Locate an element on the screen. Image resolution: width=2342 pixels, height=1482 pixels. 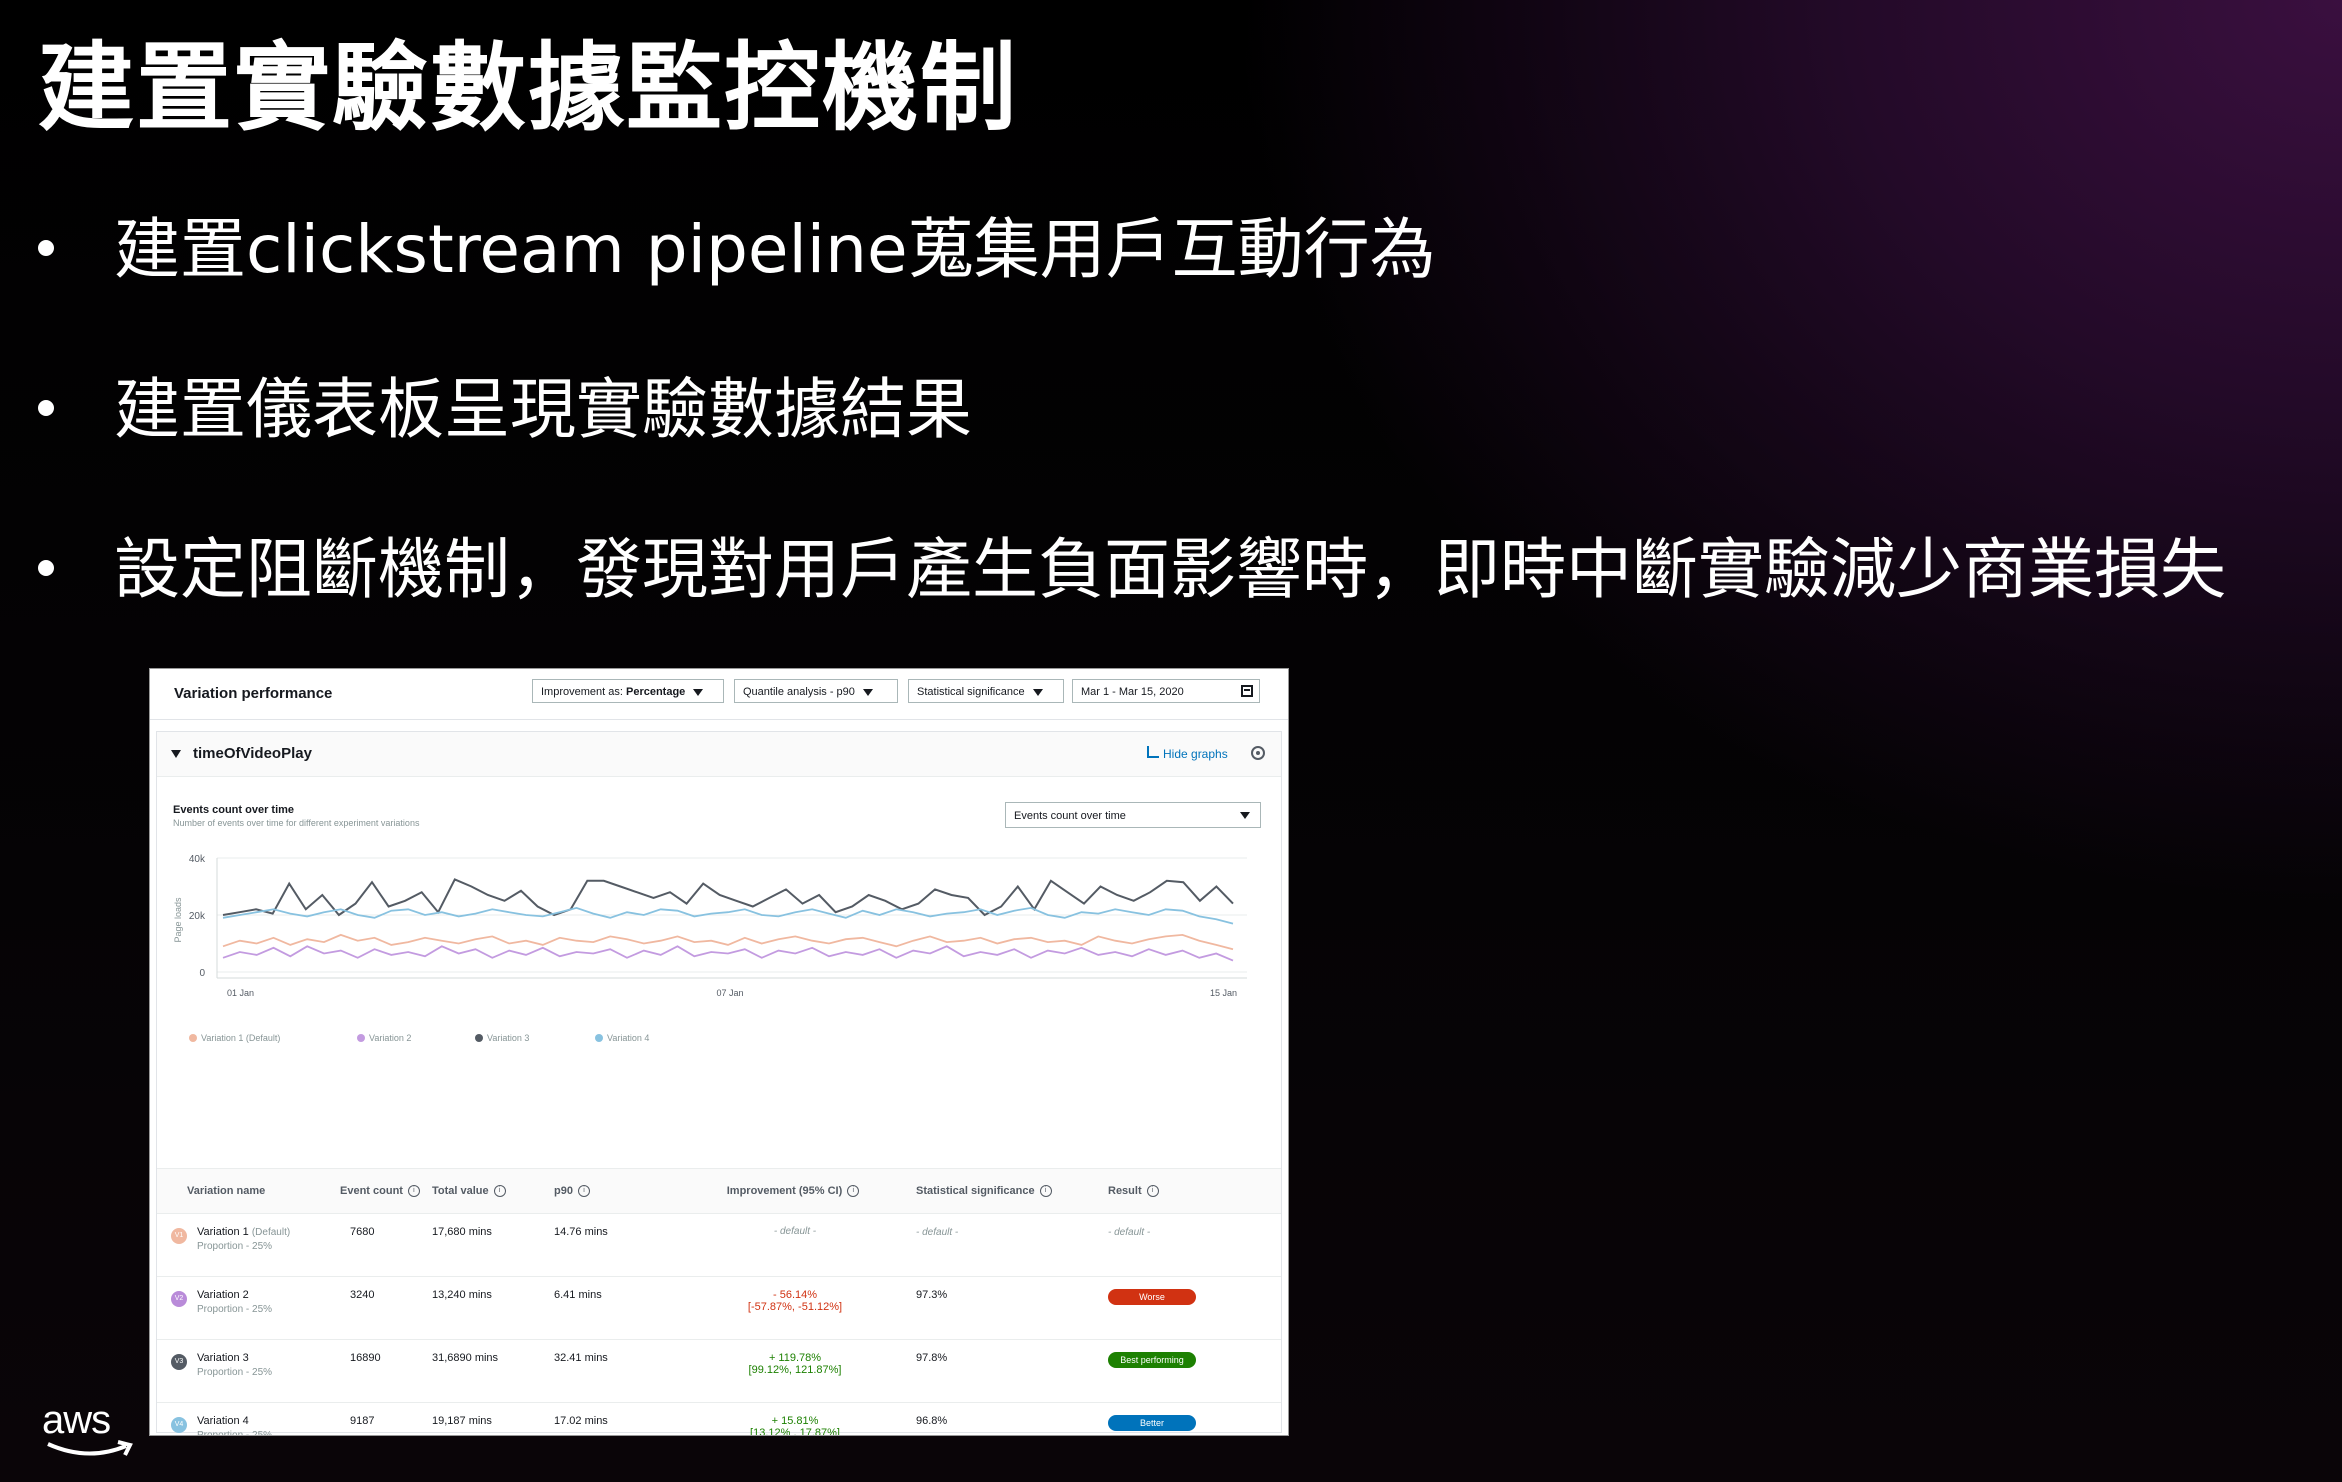
total-value-cell: 17,680 mins is located at coordinates (474, 1245).